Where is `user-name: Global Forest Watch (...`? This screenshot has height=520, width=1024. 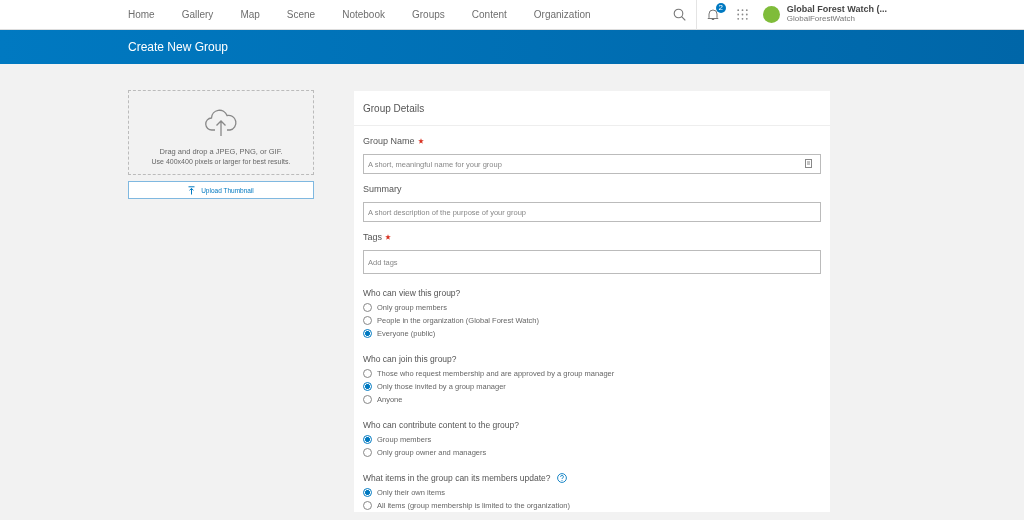 user-name: Global Forest Watch (... is located at coordinates (836, 10).